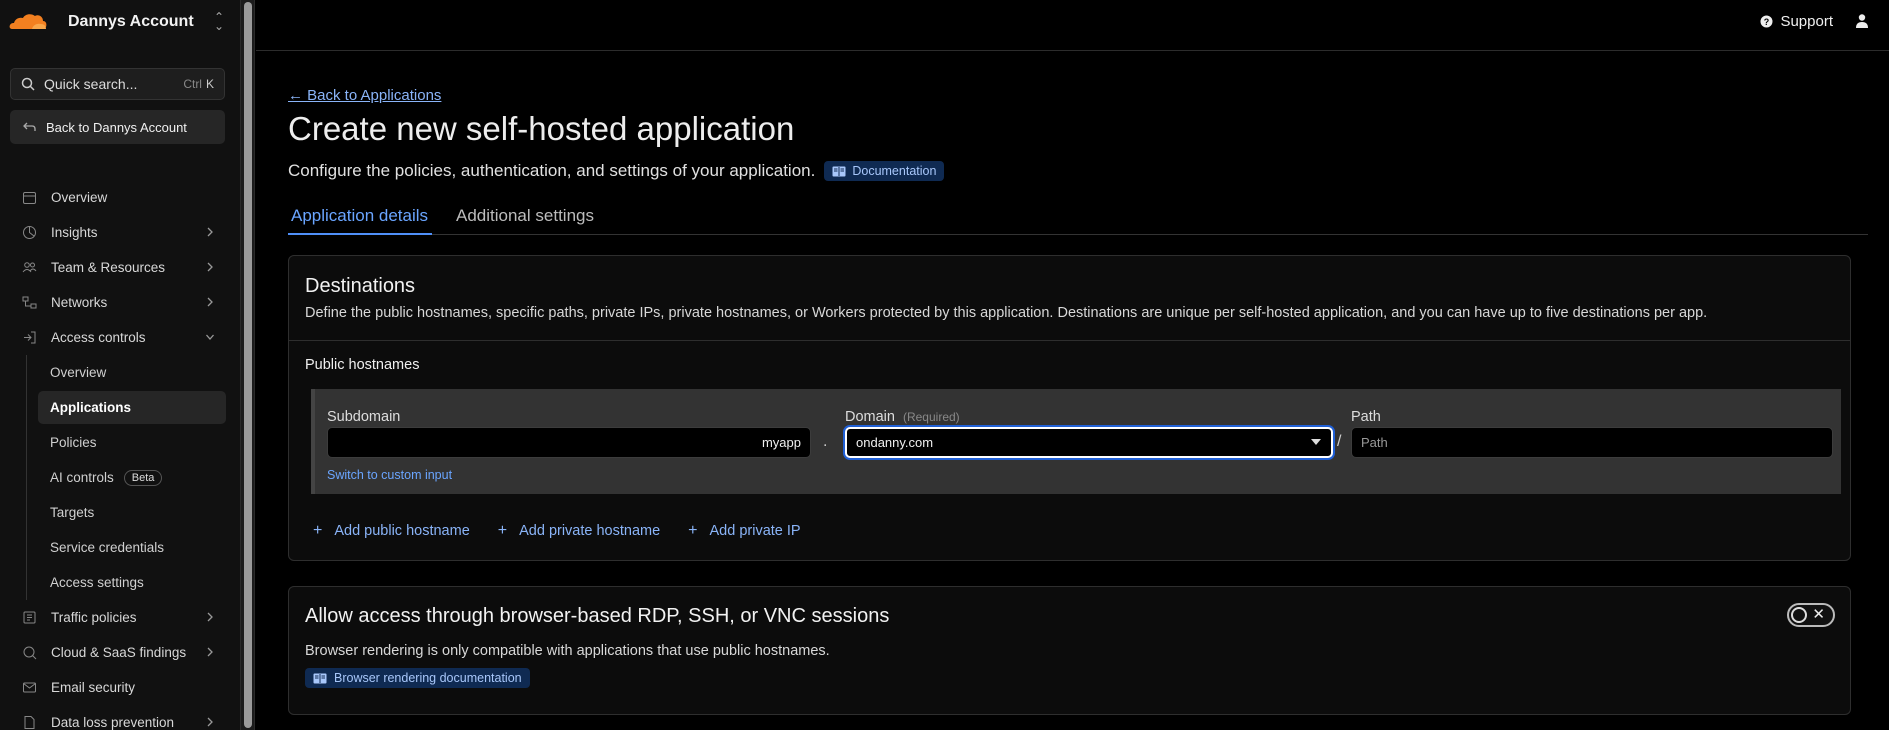  Describe the element at coordinates (120, 232) in the screenshot. I see `sidebar-item-insights: Insights` at that location.